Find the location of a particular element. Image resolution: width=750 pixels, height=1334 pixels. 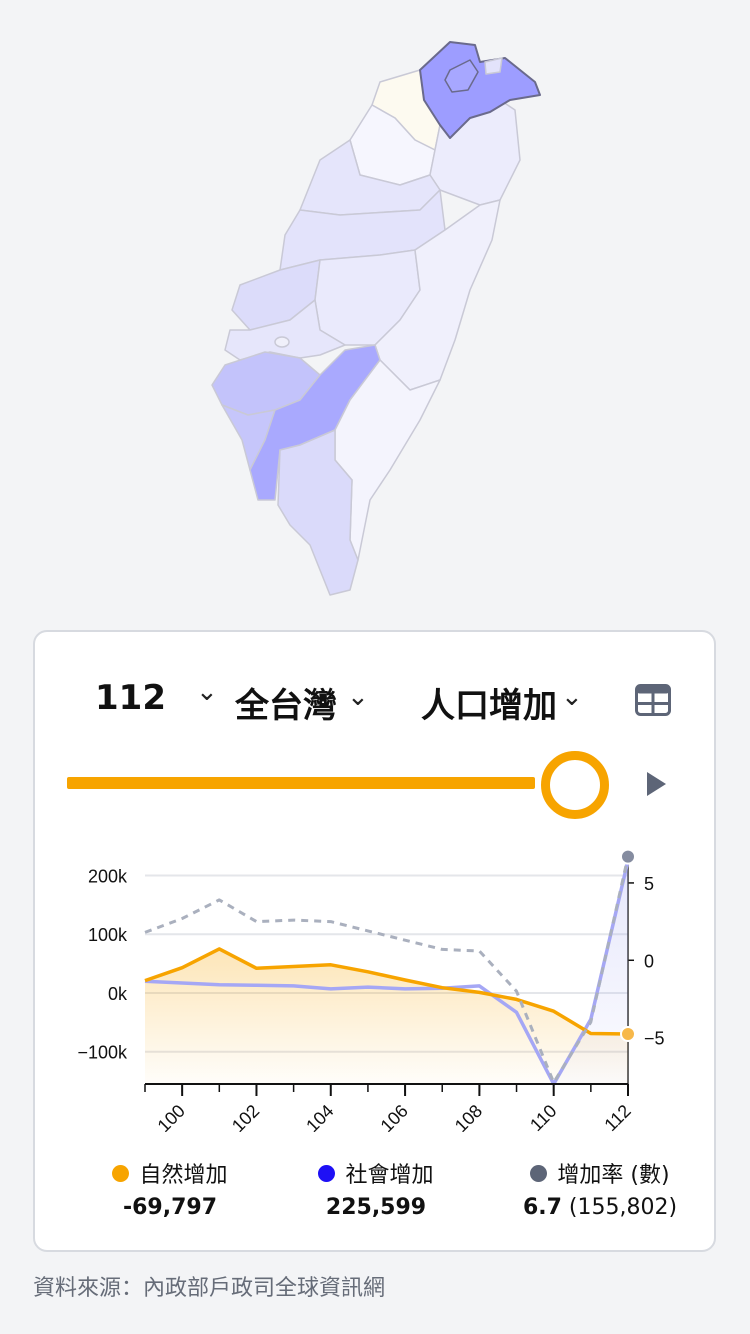

y-tick-label-right: −5 is located at coordinates (654, 1039).